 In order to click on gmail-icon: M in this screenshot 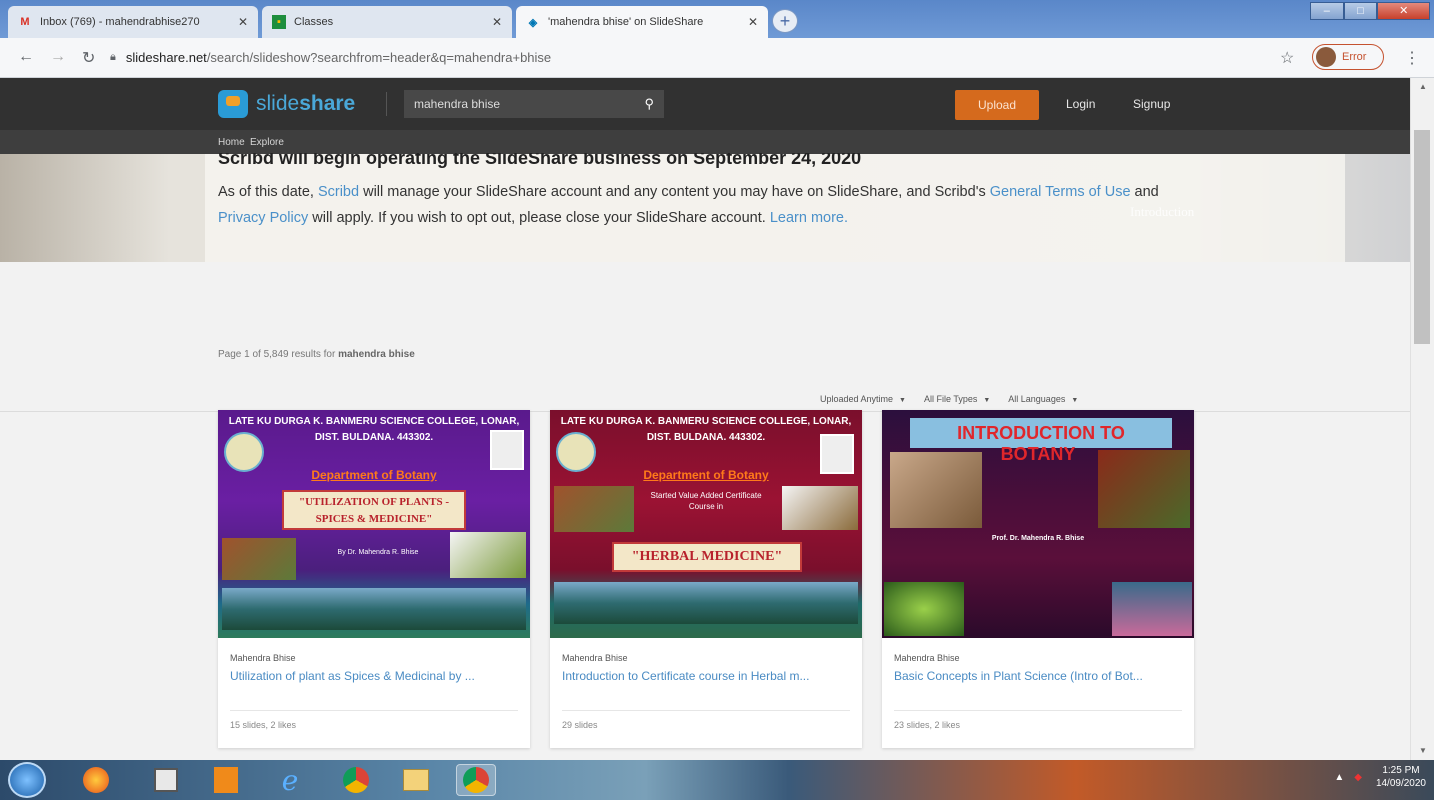, I will do `click(25, 22)`.